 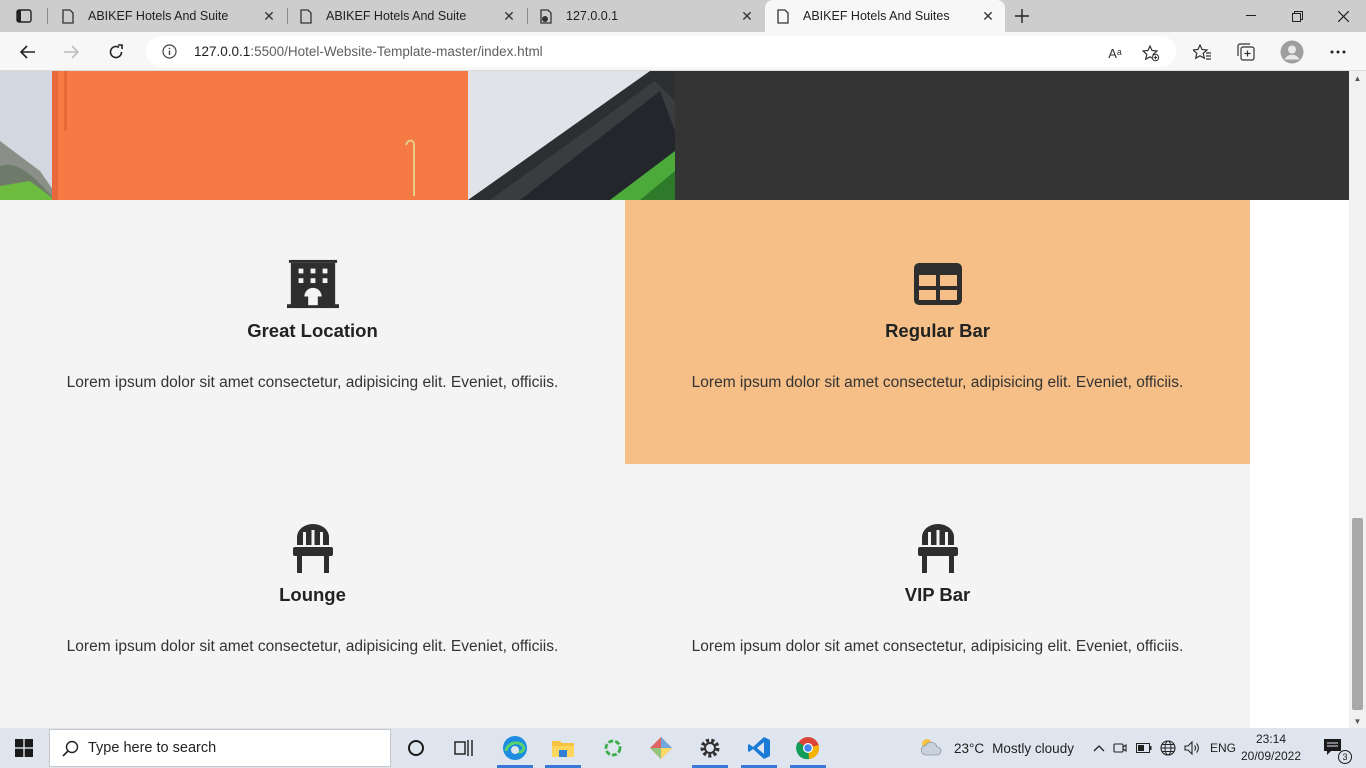 I want to click on file-explorer-icon, so click(x=563, y=748).